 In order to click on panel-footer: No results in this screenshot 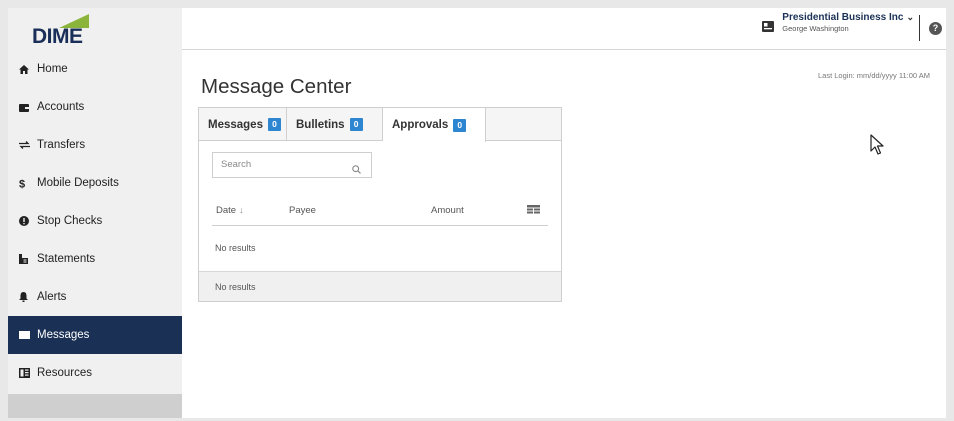, I will do `click(380, 286)`.